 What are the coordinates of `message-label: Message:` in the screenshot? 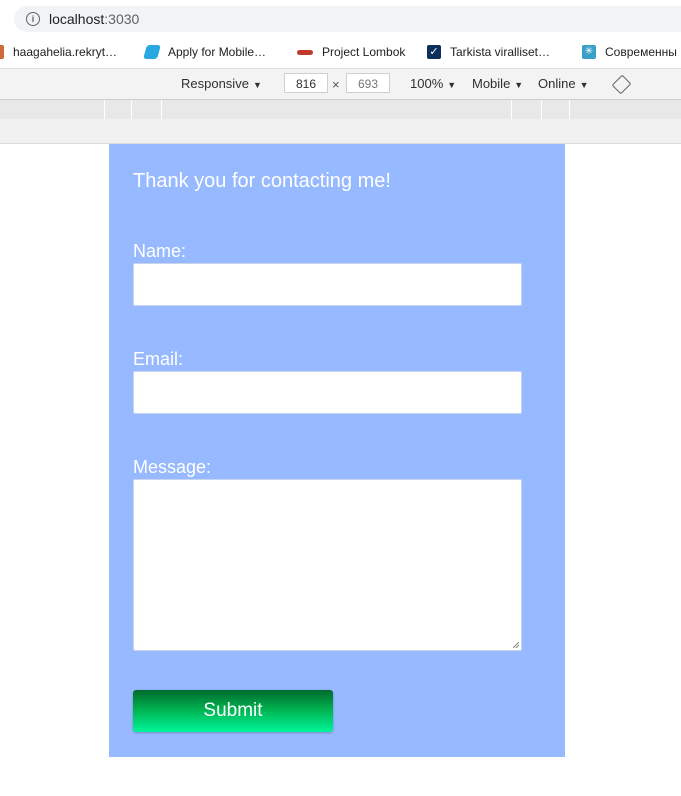 It's located at (172, 467).